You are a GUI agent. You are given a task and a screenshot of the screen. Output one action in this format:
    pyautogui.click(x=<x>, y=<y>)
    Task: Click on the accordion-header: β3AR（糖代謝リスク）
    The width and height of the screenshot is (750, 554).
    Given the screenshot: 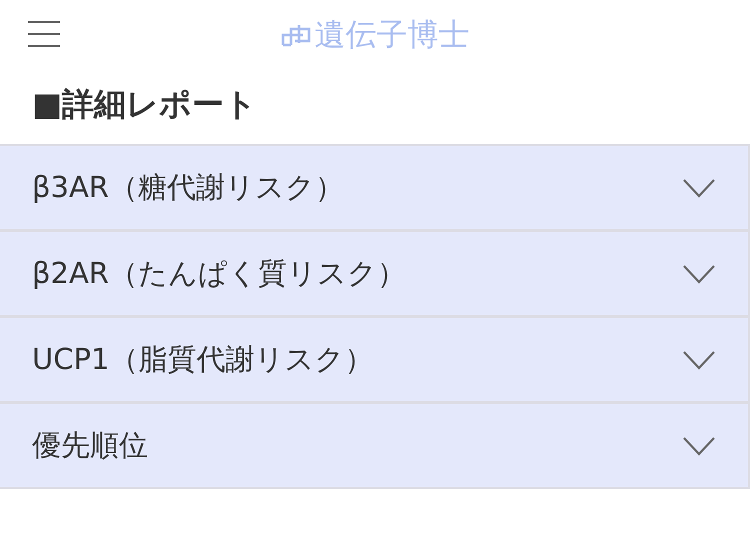 What is the action you would take?
    pyautogui.click(x=374, y=187)
    